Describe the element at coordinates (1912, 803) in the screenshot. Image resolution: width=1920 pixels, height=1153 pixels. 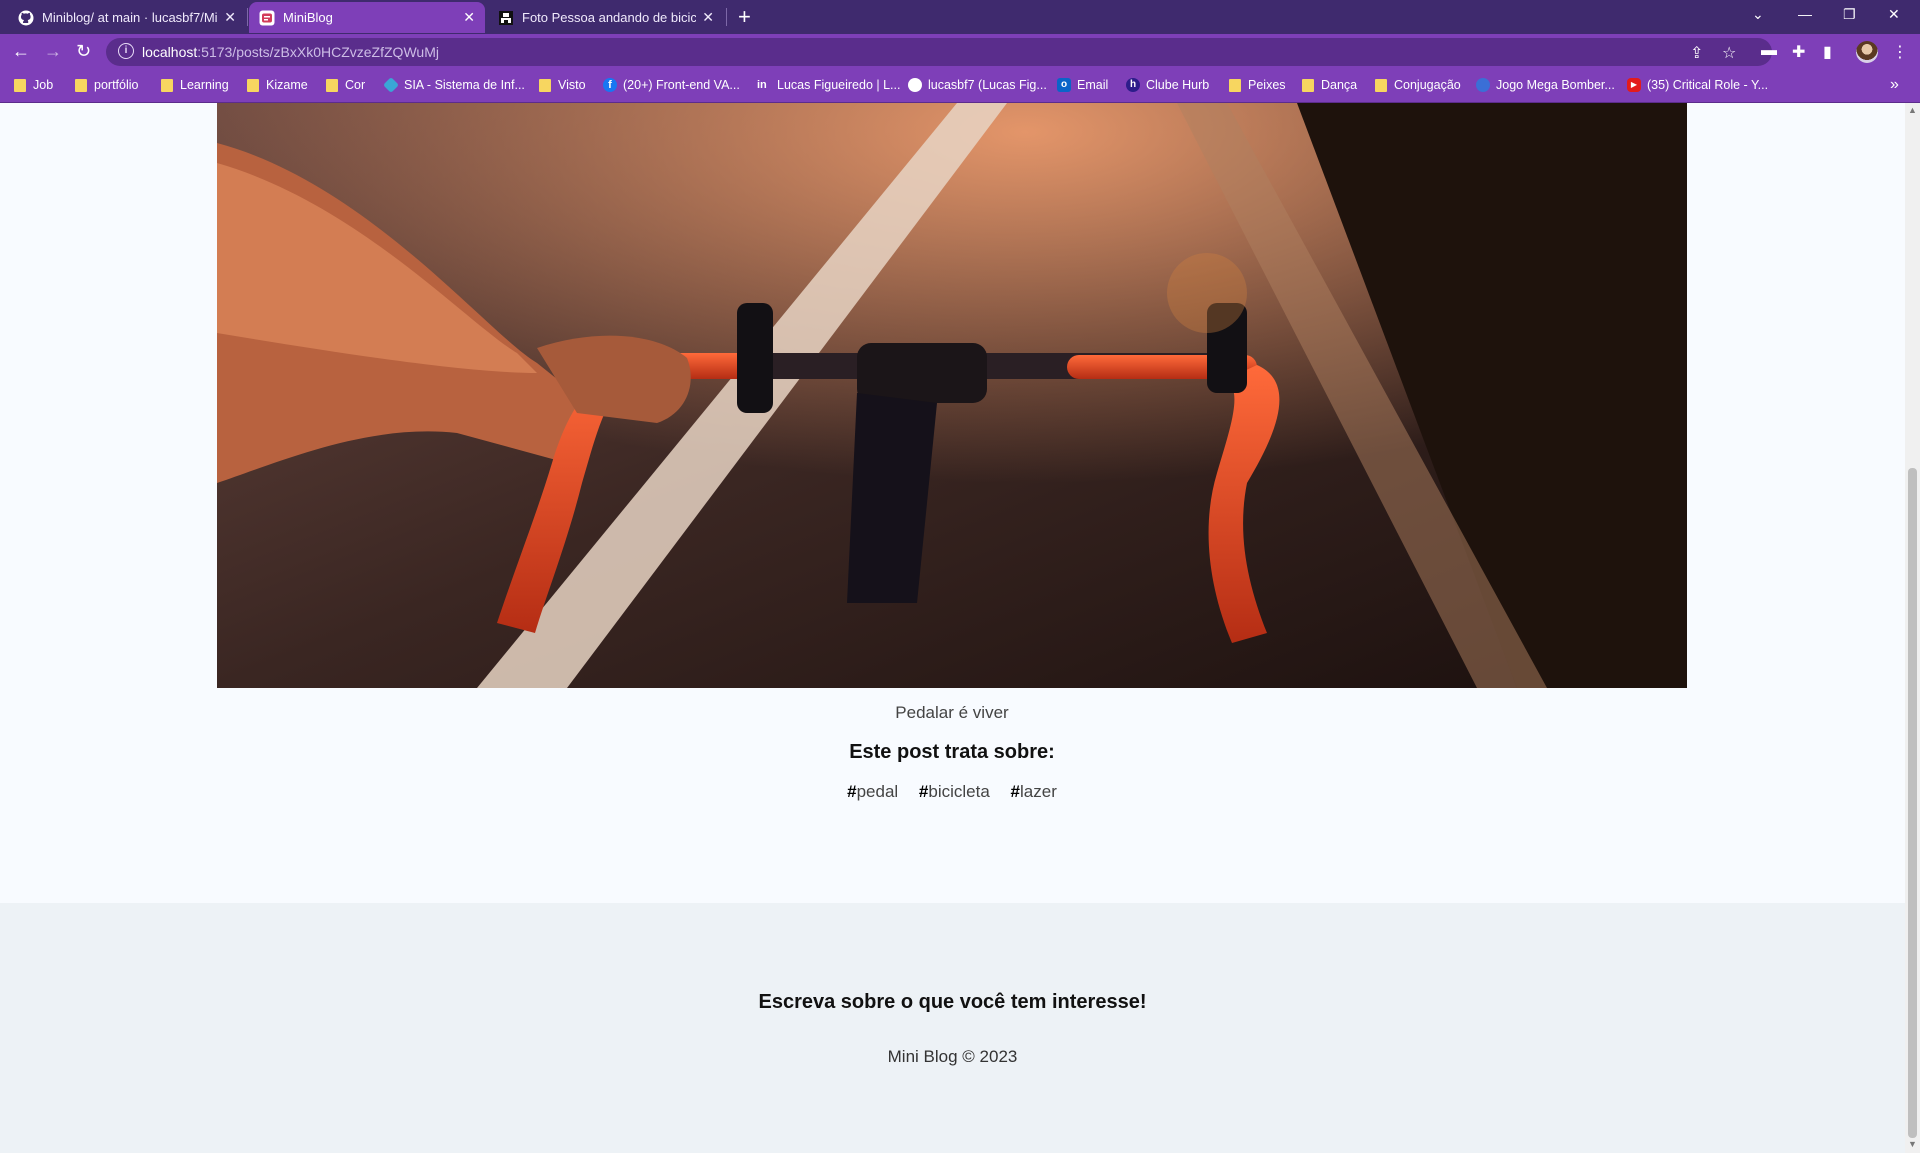
I see `scrollbar-thumb` at that location.